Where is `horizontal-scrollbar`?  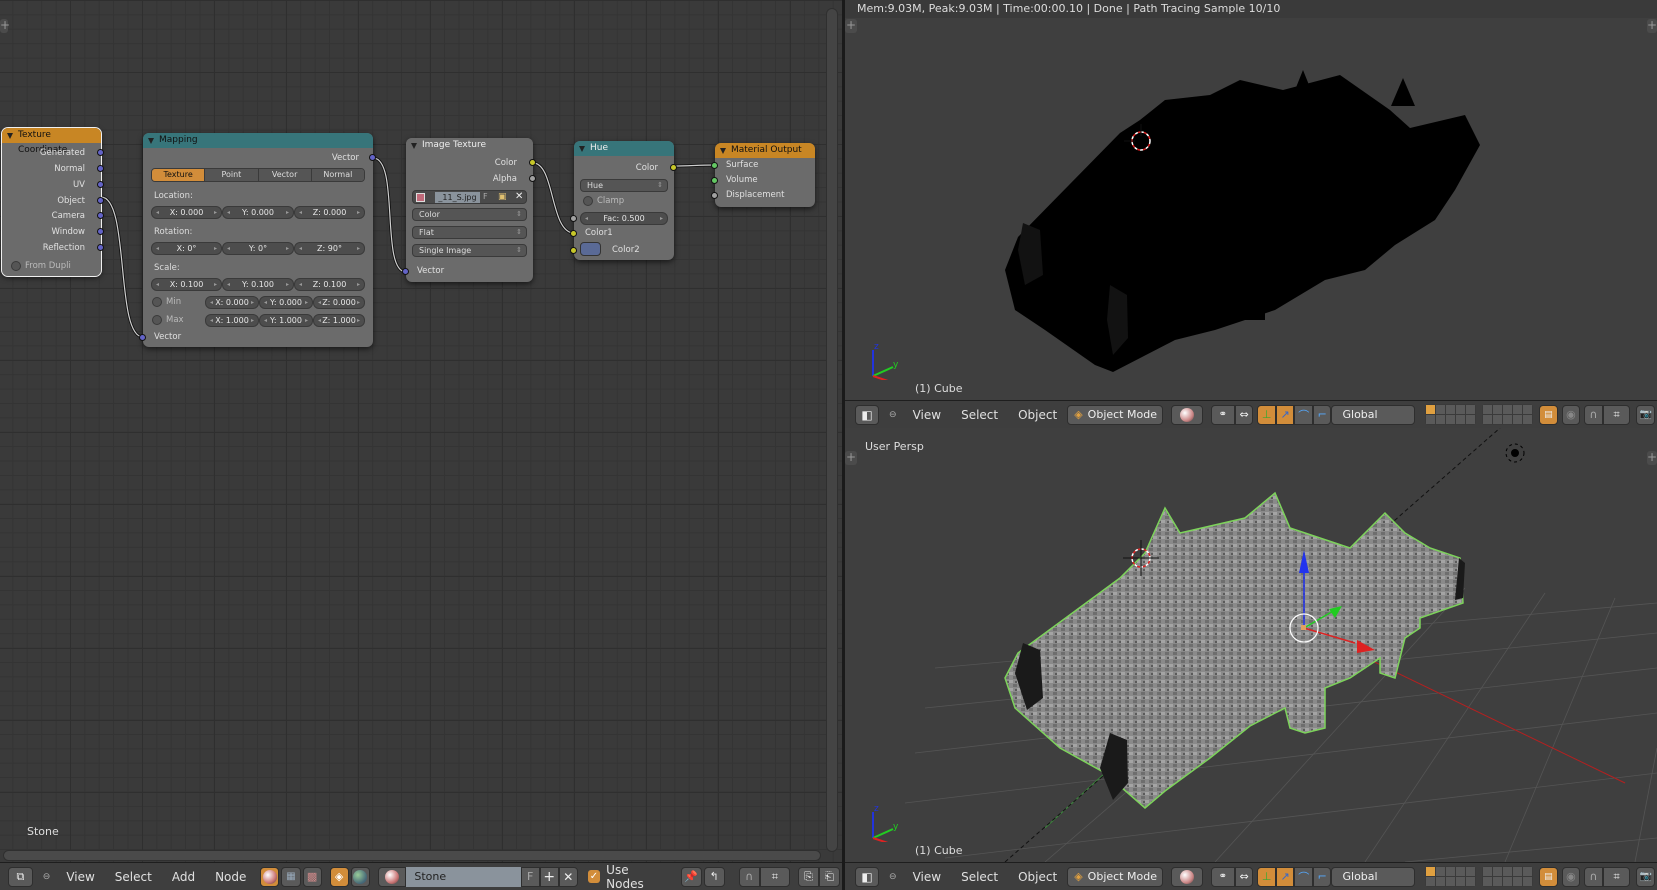
horizontal-scrollbar is located at coordinates (412, 855).